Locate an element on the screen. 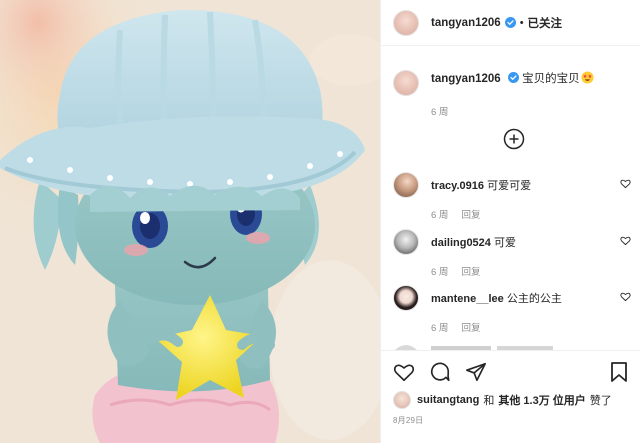 Image resolution: width=640 pixels, height=443 pixels. comment-item: mantene__lee 公主的公主 6 周 回复 is located at coordinates (513, 309).